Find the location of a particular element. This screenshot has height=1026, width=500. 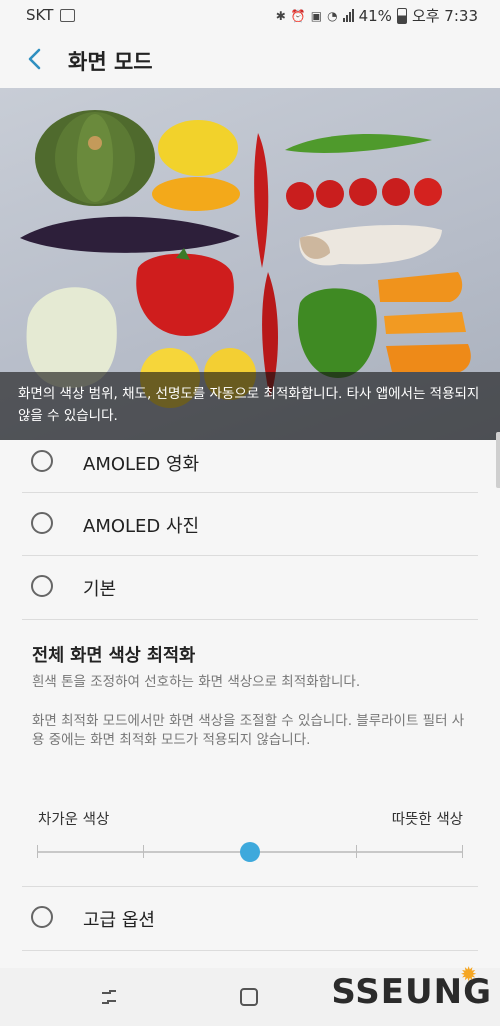

cool-color-label: 차가운 색상 is located at coordinates (74, 820).